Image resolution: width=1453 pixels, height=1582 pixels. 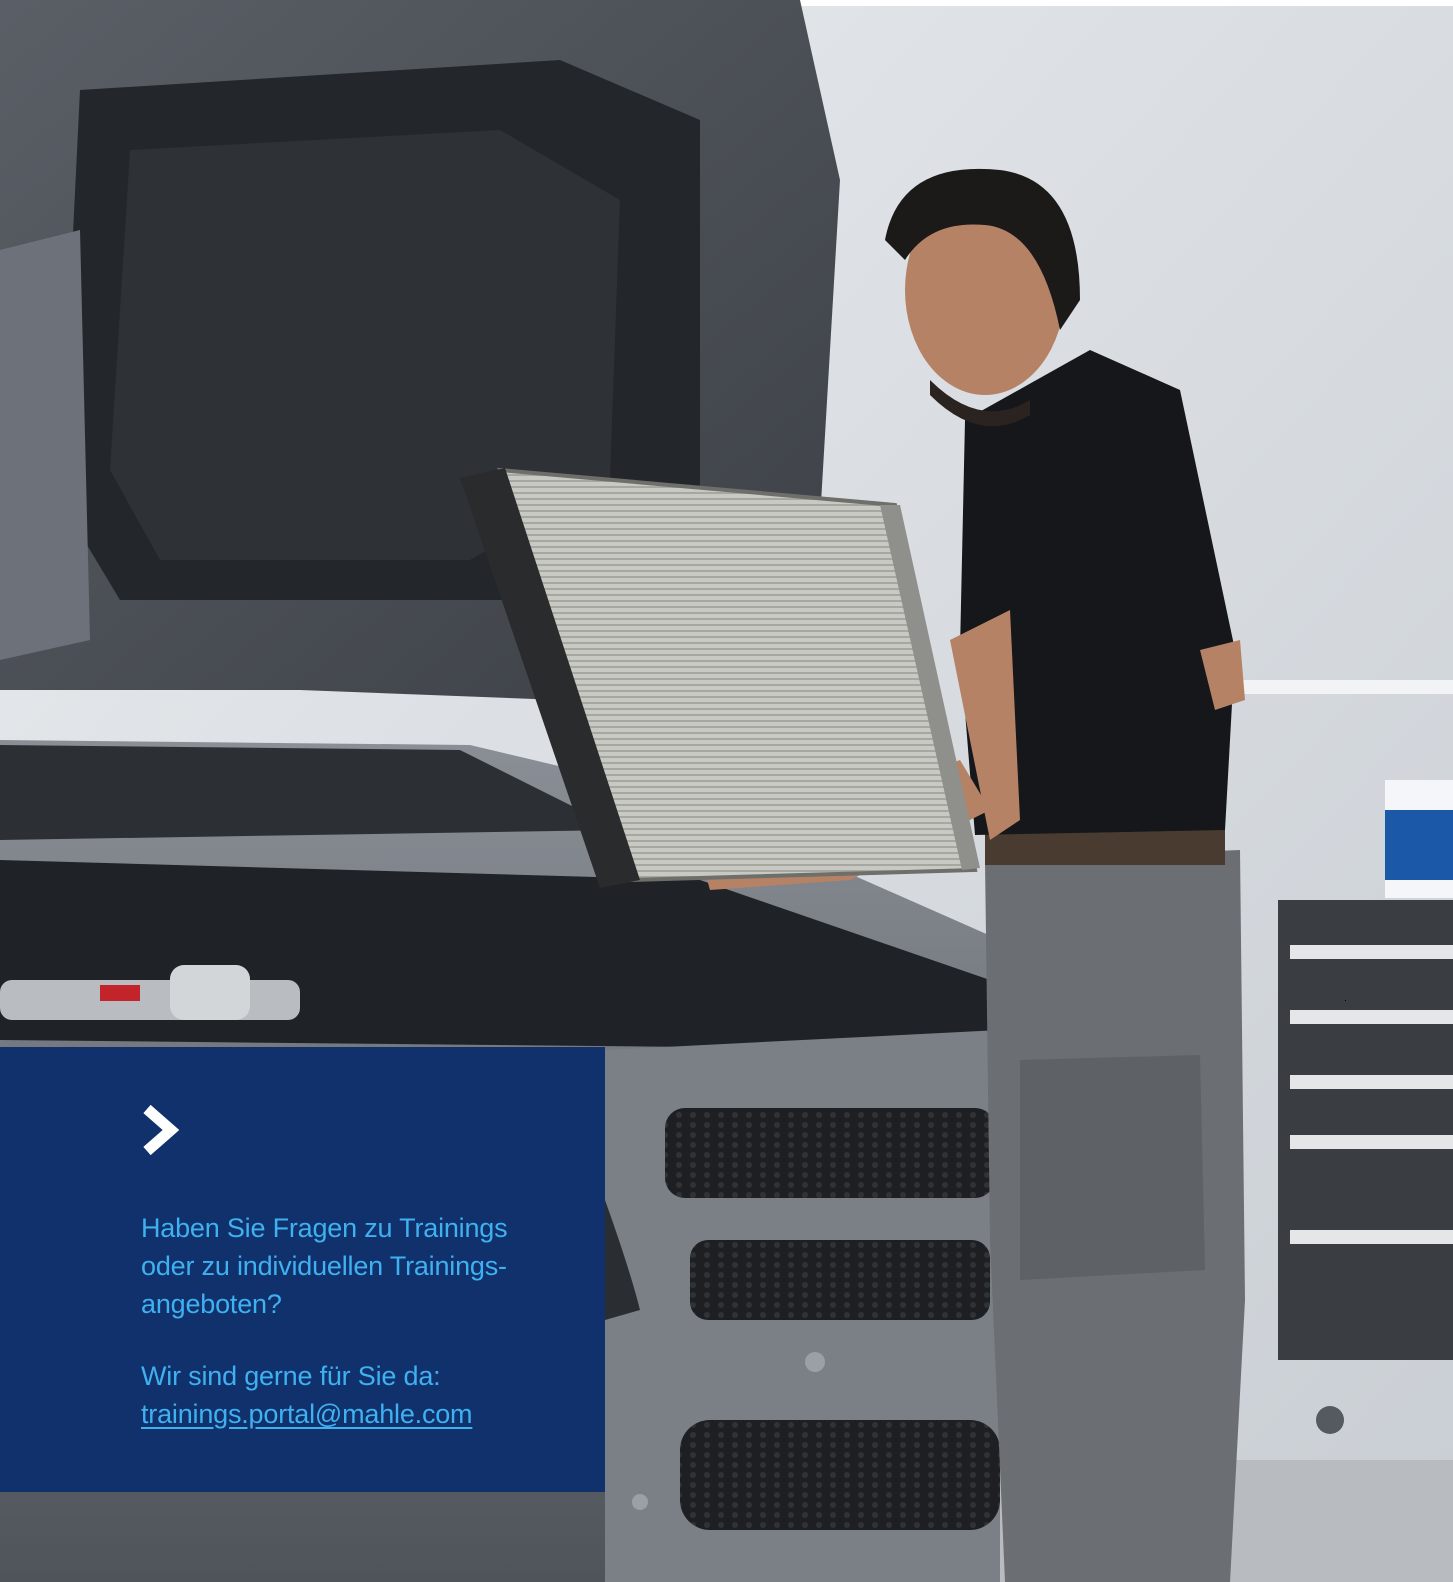 I want to click on contact-text: Wir sind gerne für Sie da:, so click(x=291, y=1376).